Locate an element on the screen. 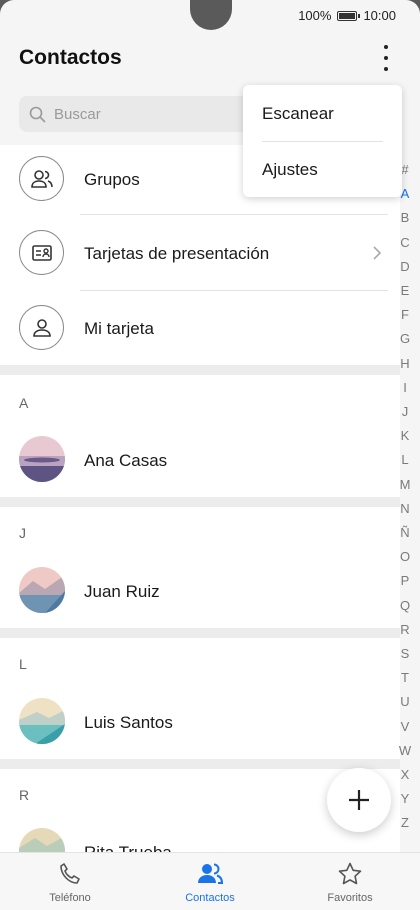  alphabet-letter: N is located at coordinates (405, 508).